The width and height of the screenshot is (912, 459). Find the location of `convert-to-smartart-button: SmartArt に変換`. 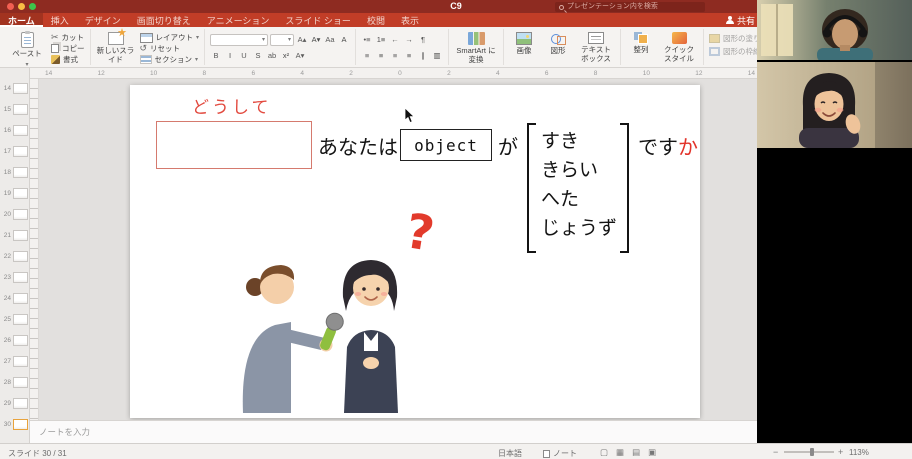

convert-to-smartart-button: SmartArt に変換 is located at coordinates (476, 47).